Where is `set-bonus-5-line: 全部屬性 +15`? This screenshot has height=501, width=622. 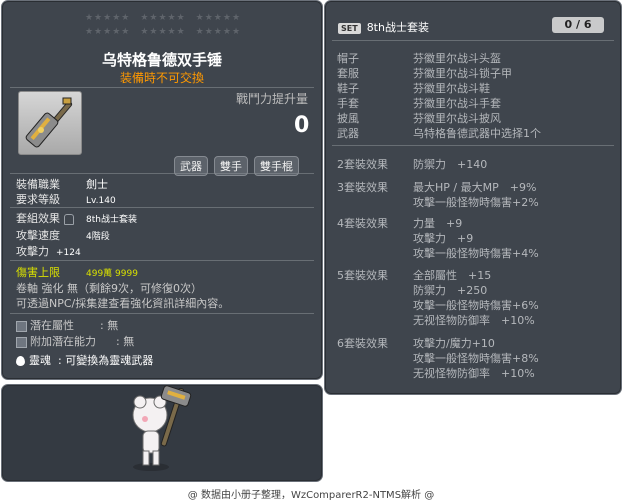
set-bonus-5-line: 全部屬性 +15 is located at coordinates (452, 275).